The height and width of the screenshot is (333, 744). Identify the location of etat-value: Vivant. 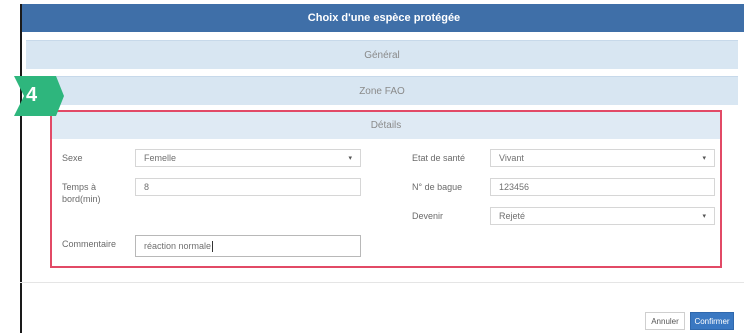
(511, 158).